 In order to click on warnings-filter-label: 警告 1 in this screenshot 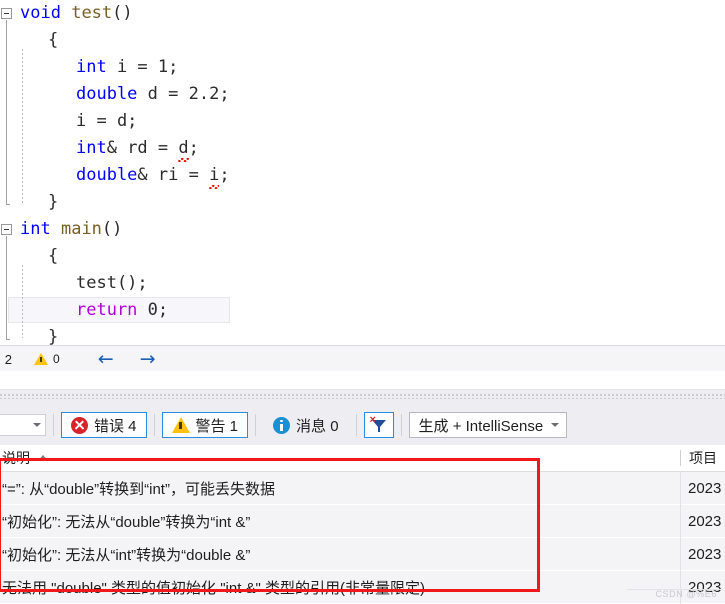, I will do `click(217, 426)`.